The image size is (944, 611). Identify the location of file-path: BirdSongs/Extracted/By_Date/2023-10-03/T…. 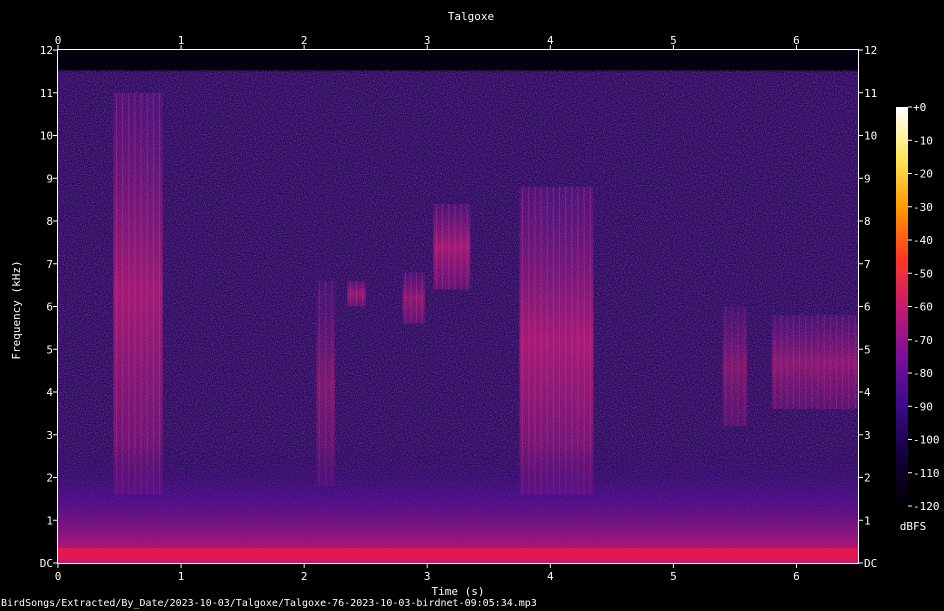
(269, 603).